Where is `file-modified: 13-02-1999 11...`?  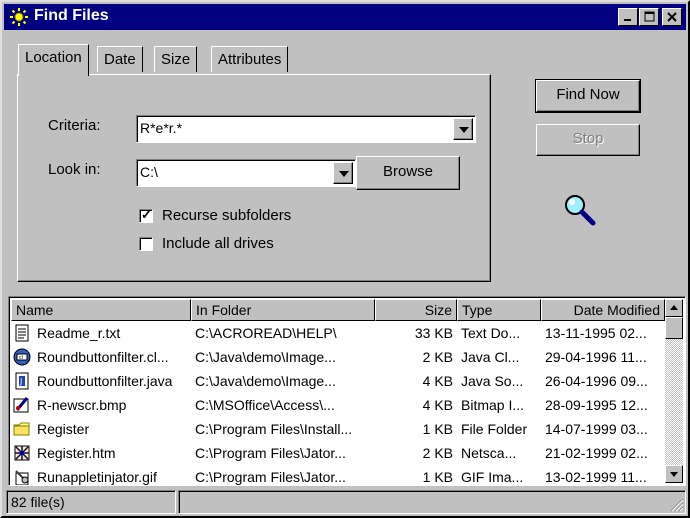
file-modified: 13-02-1999 11... is located at coordinates (596, 477).